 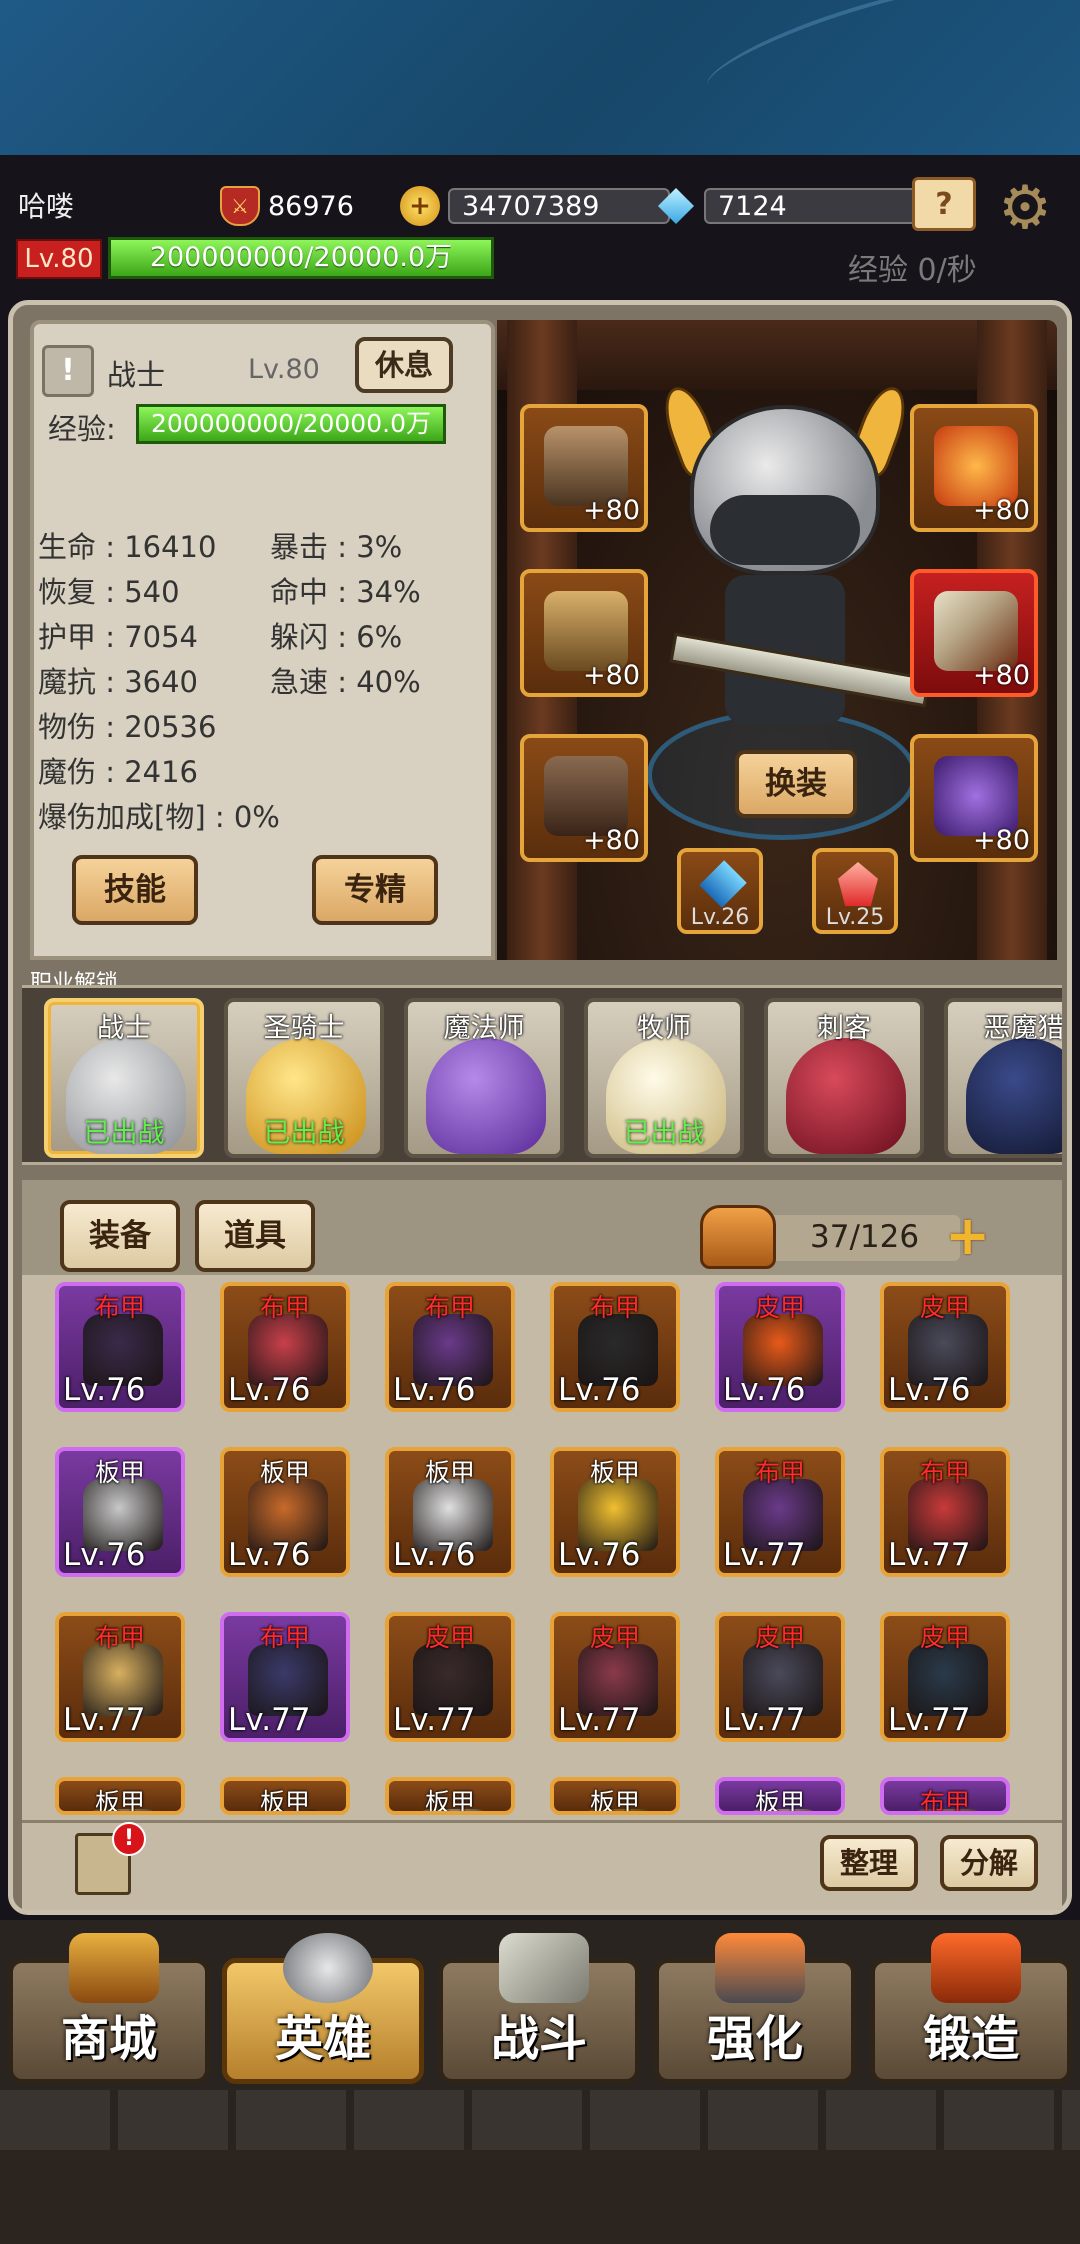 What do you see at coordinates (1003, 1078) in the screenshot?
I see `class-card-demon-hunter: 恶魔猎` at bounding box center [1003, 1078].